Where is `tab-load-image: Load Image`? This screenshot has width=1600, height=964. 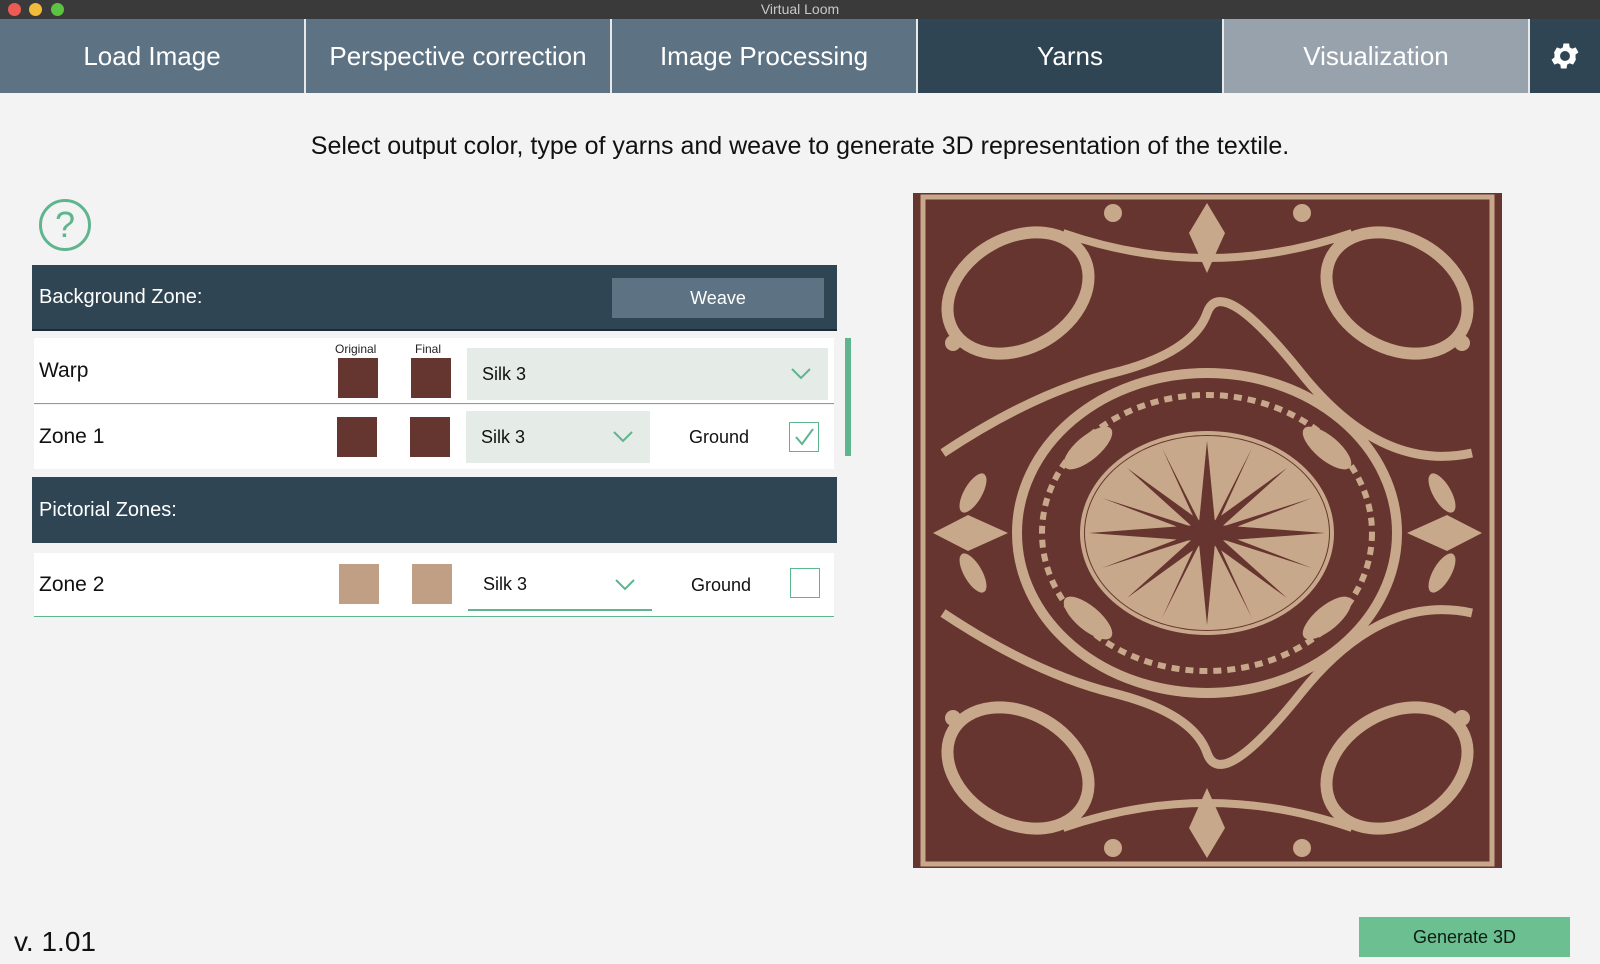 tab-load-image: Load Image is located at coordinates (153, 56).